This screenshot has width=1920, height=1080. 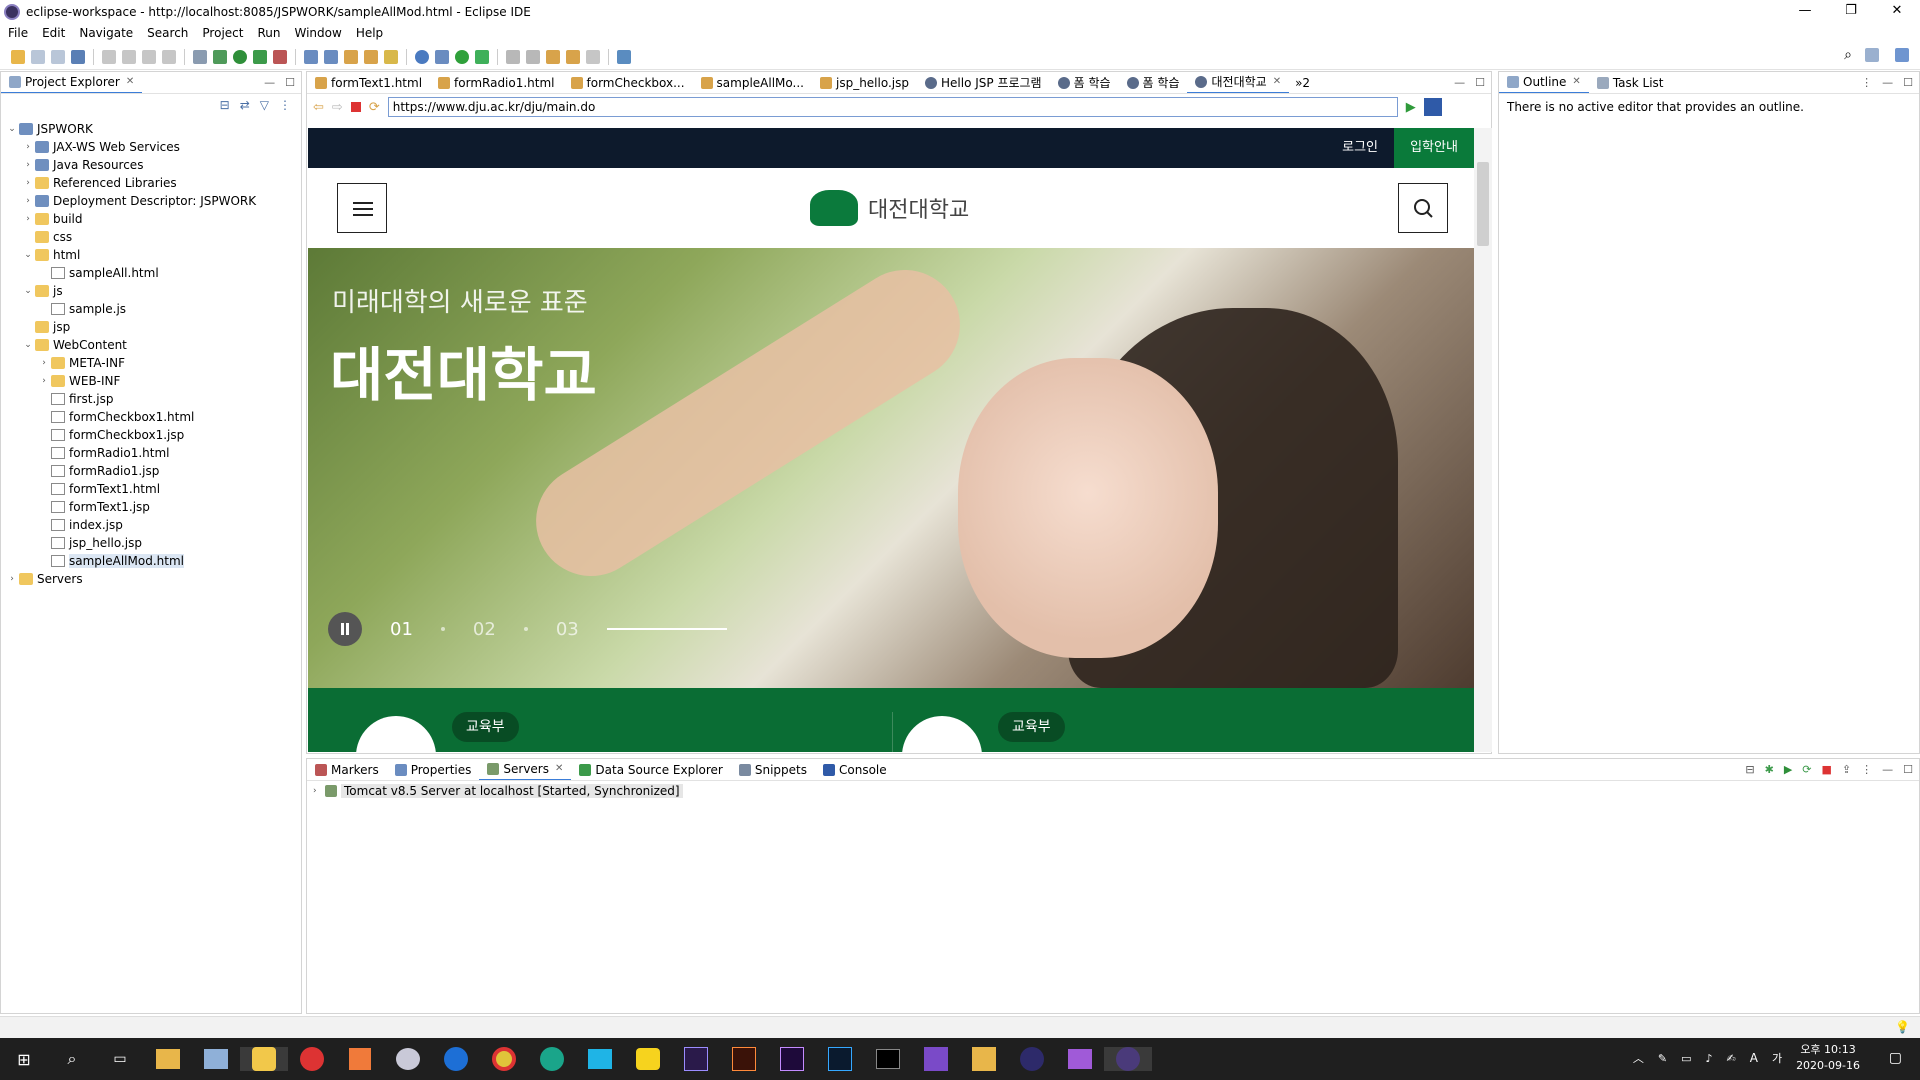 I want to click on minimize-button: —, so click(x=1805, y=11).